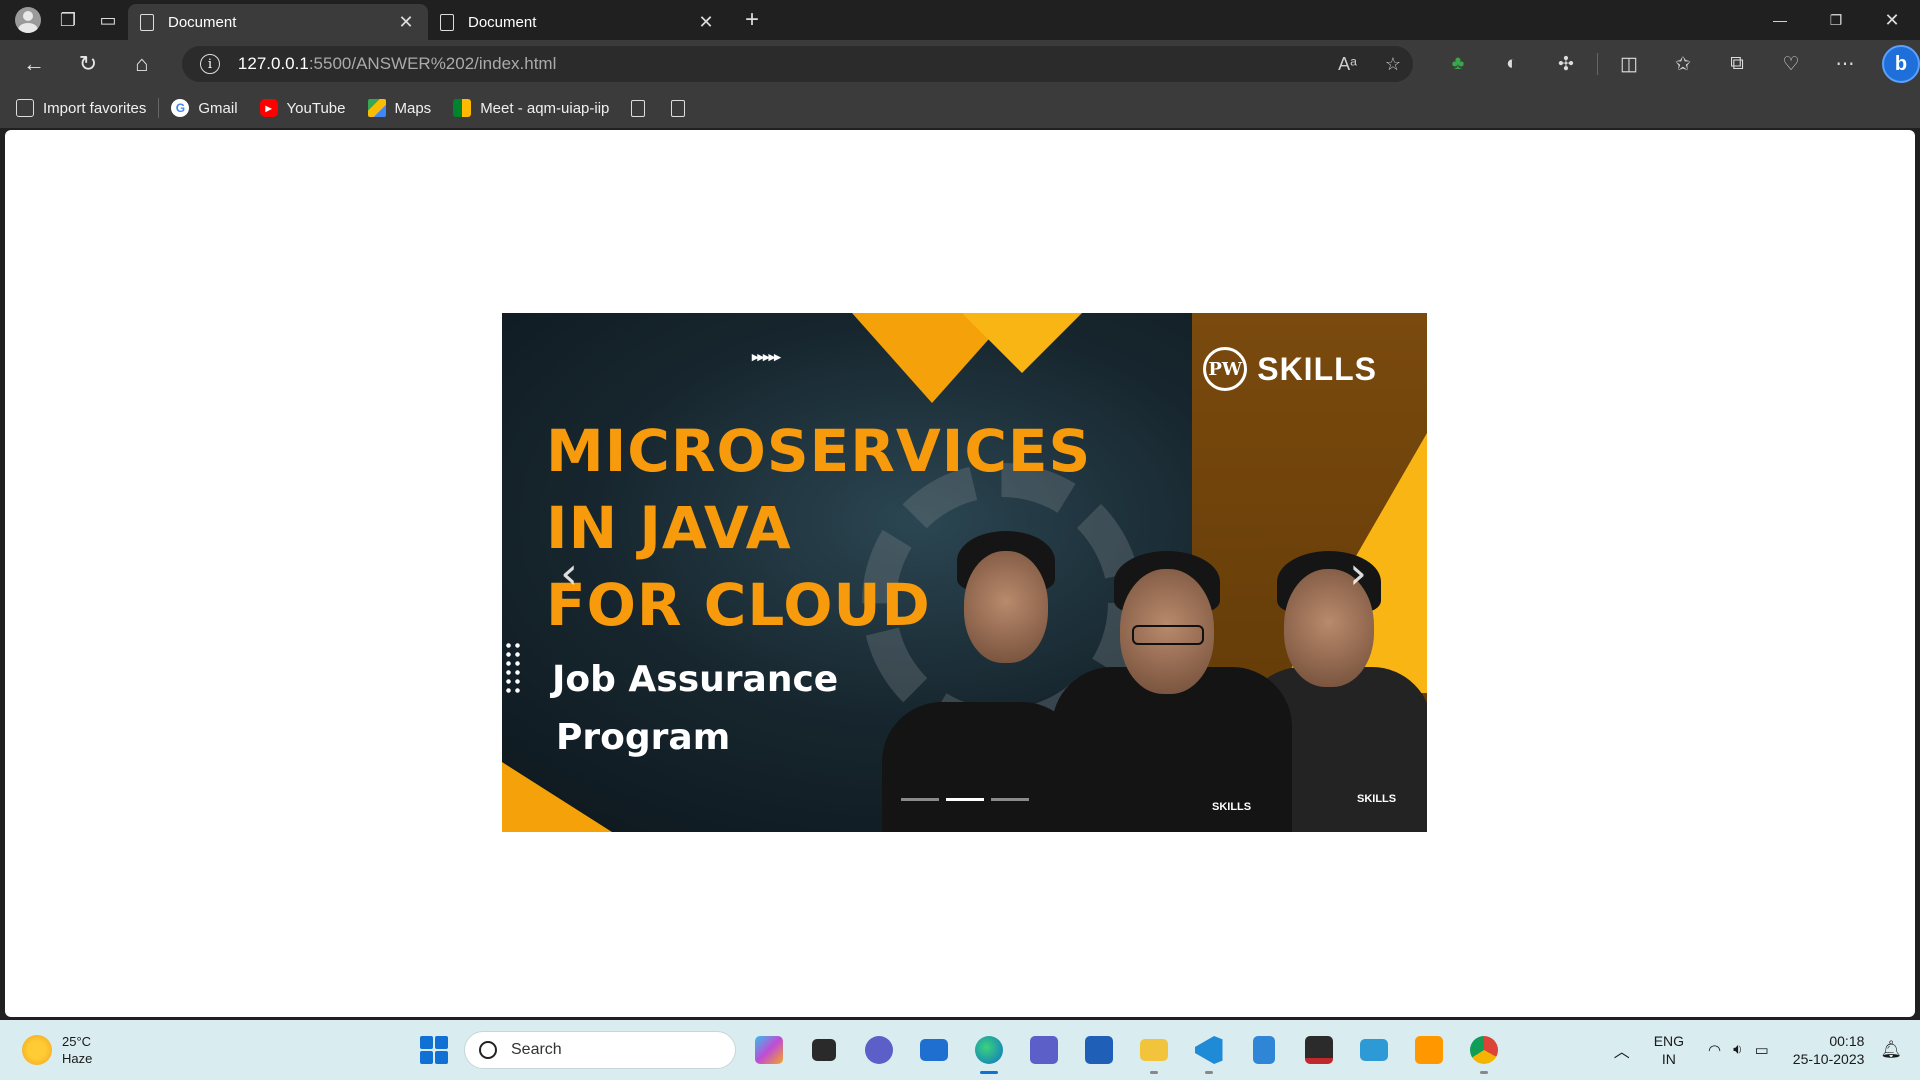 This screenshot has height=1080, width=1920. I want to click on refresh-icon: ↻, so click(88, 64).